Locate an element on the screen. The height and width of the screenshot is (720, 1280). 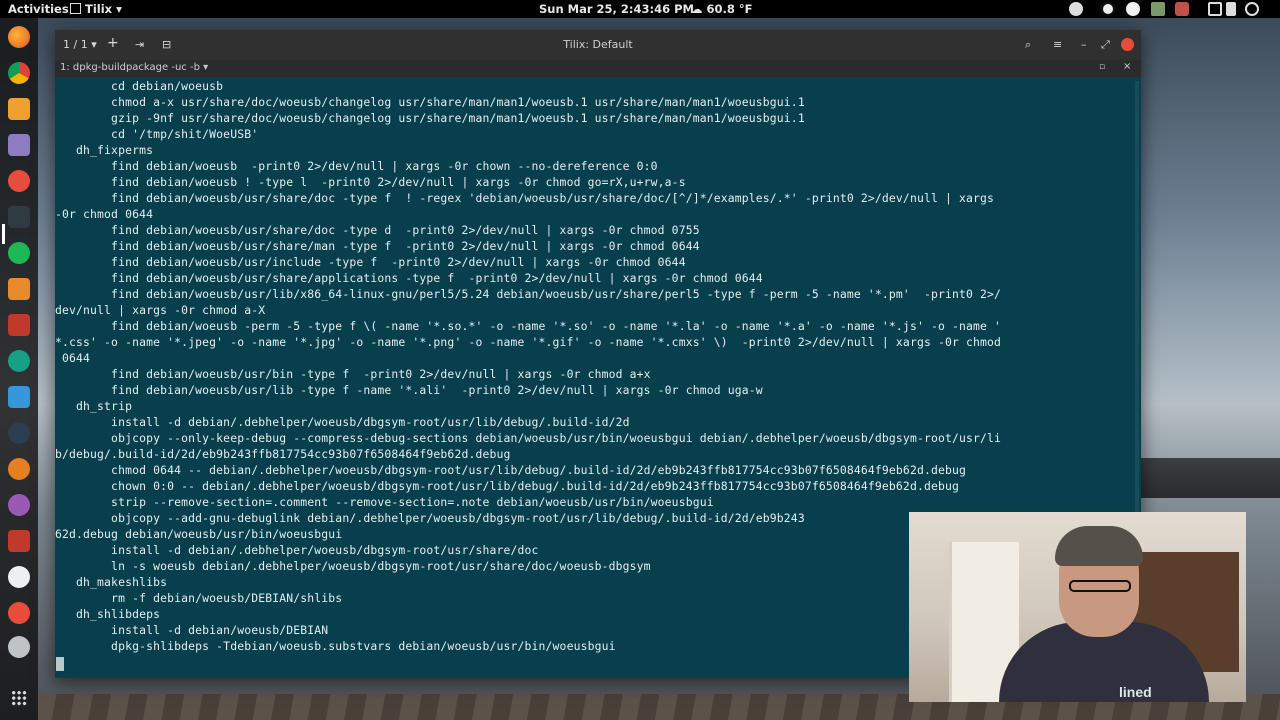
orange-app-icon is located at coordinates (19, 469).